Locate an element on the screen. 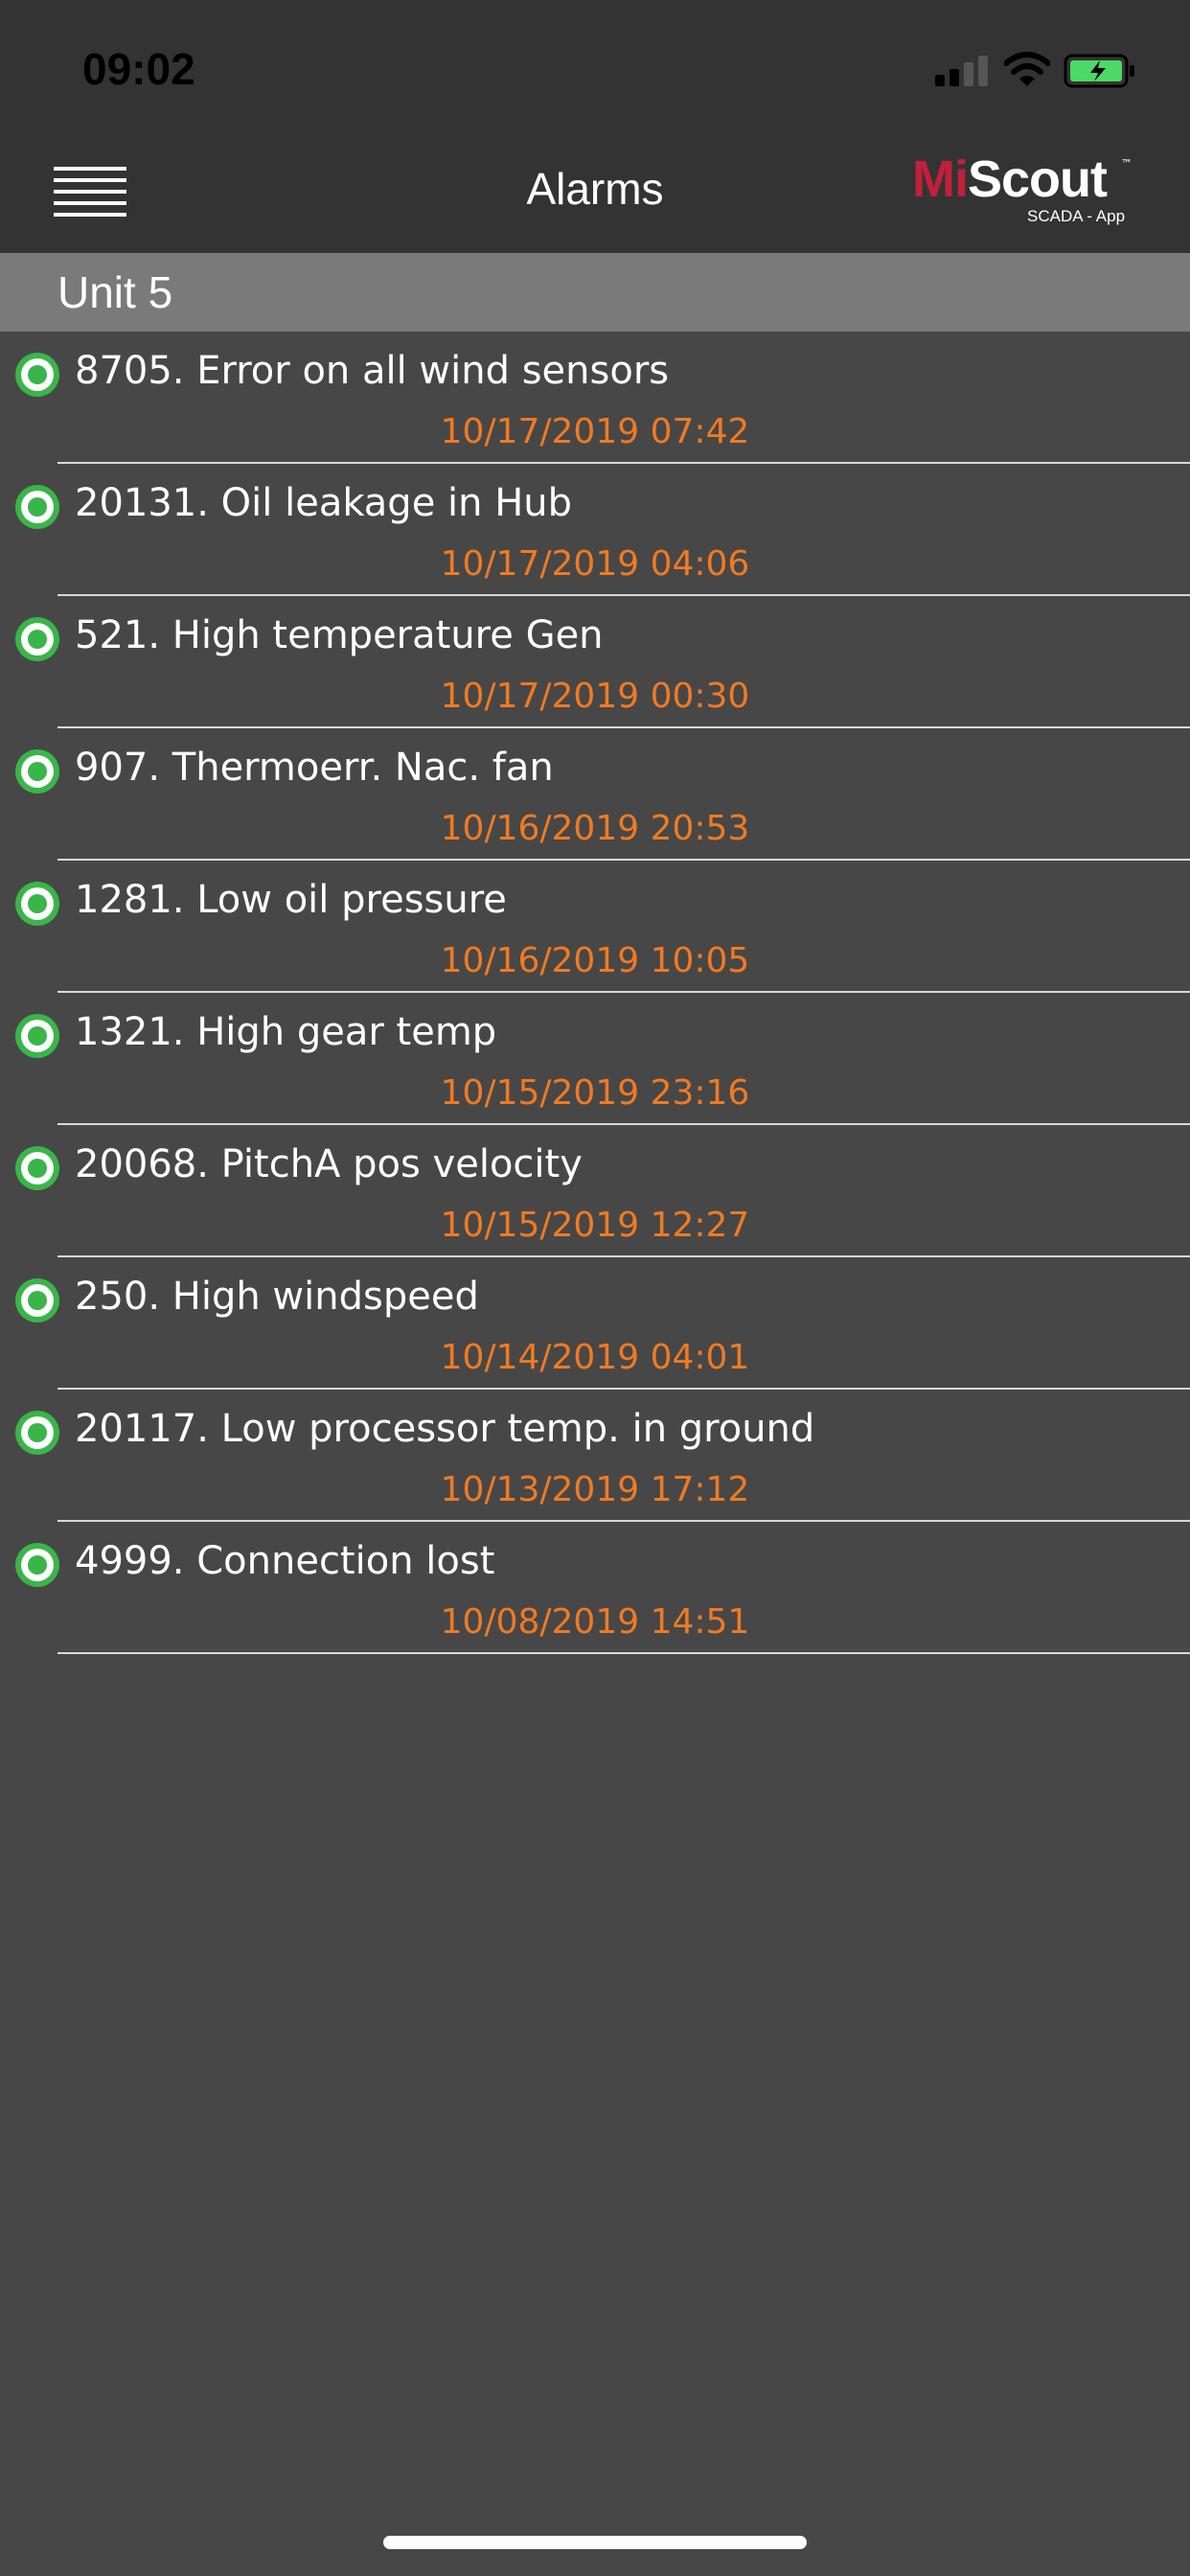  alarm-timestamp: 10/17/2019 04:06 is located at coordinates (595, 564).